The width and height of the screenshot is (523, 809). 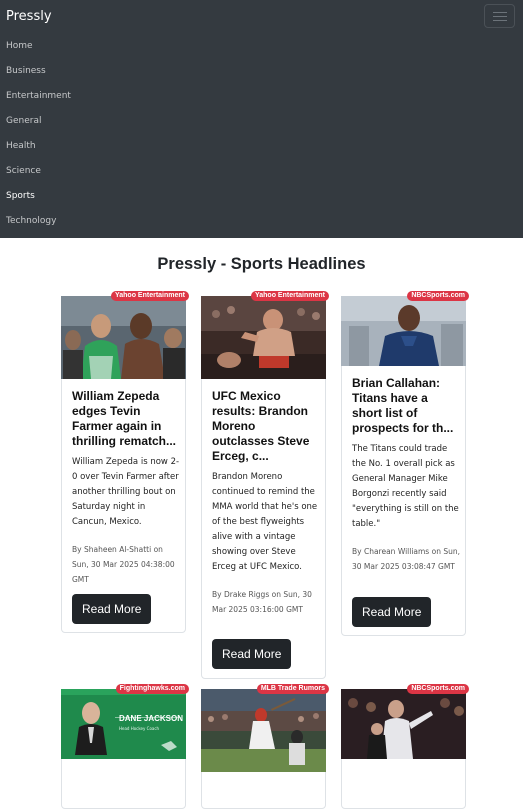 I want to click on image-subcaption: Head Hockey Coach, so click(x=139, y=728).